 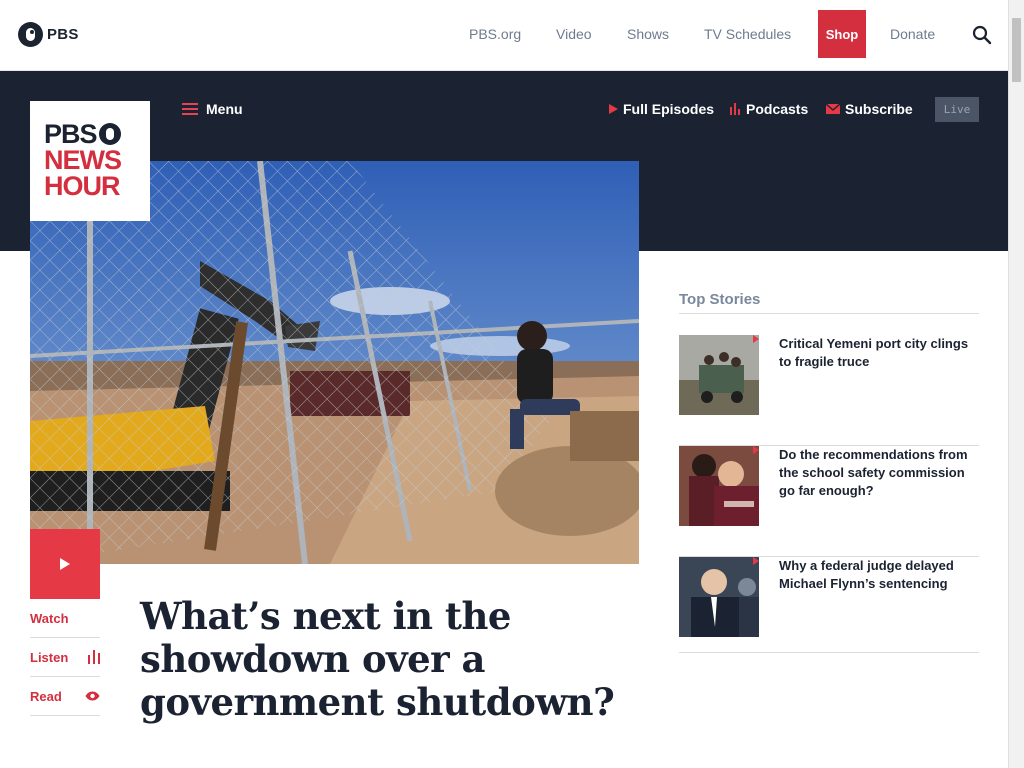 I want to click on scrollbar-thumb, so click(x=1016, y=50).